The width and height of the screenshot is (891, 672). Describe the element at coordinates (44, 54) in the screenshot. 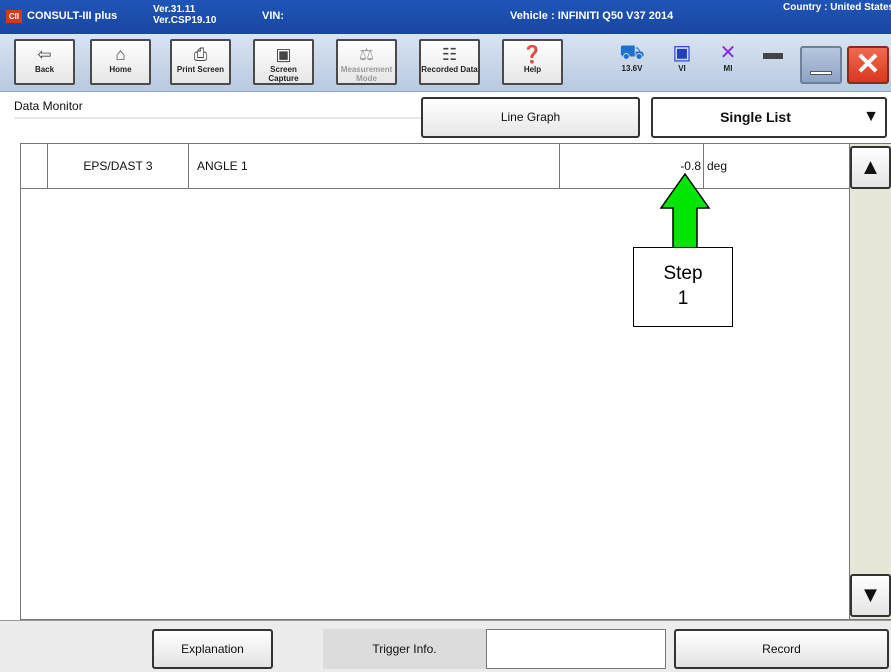

I see `back-arrow-icon: ⇦` at that location.